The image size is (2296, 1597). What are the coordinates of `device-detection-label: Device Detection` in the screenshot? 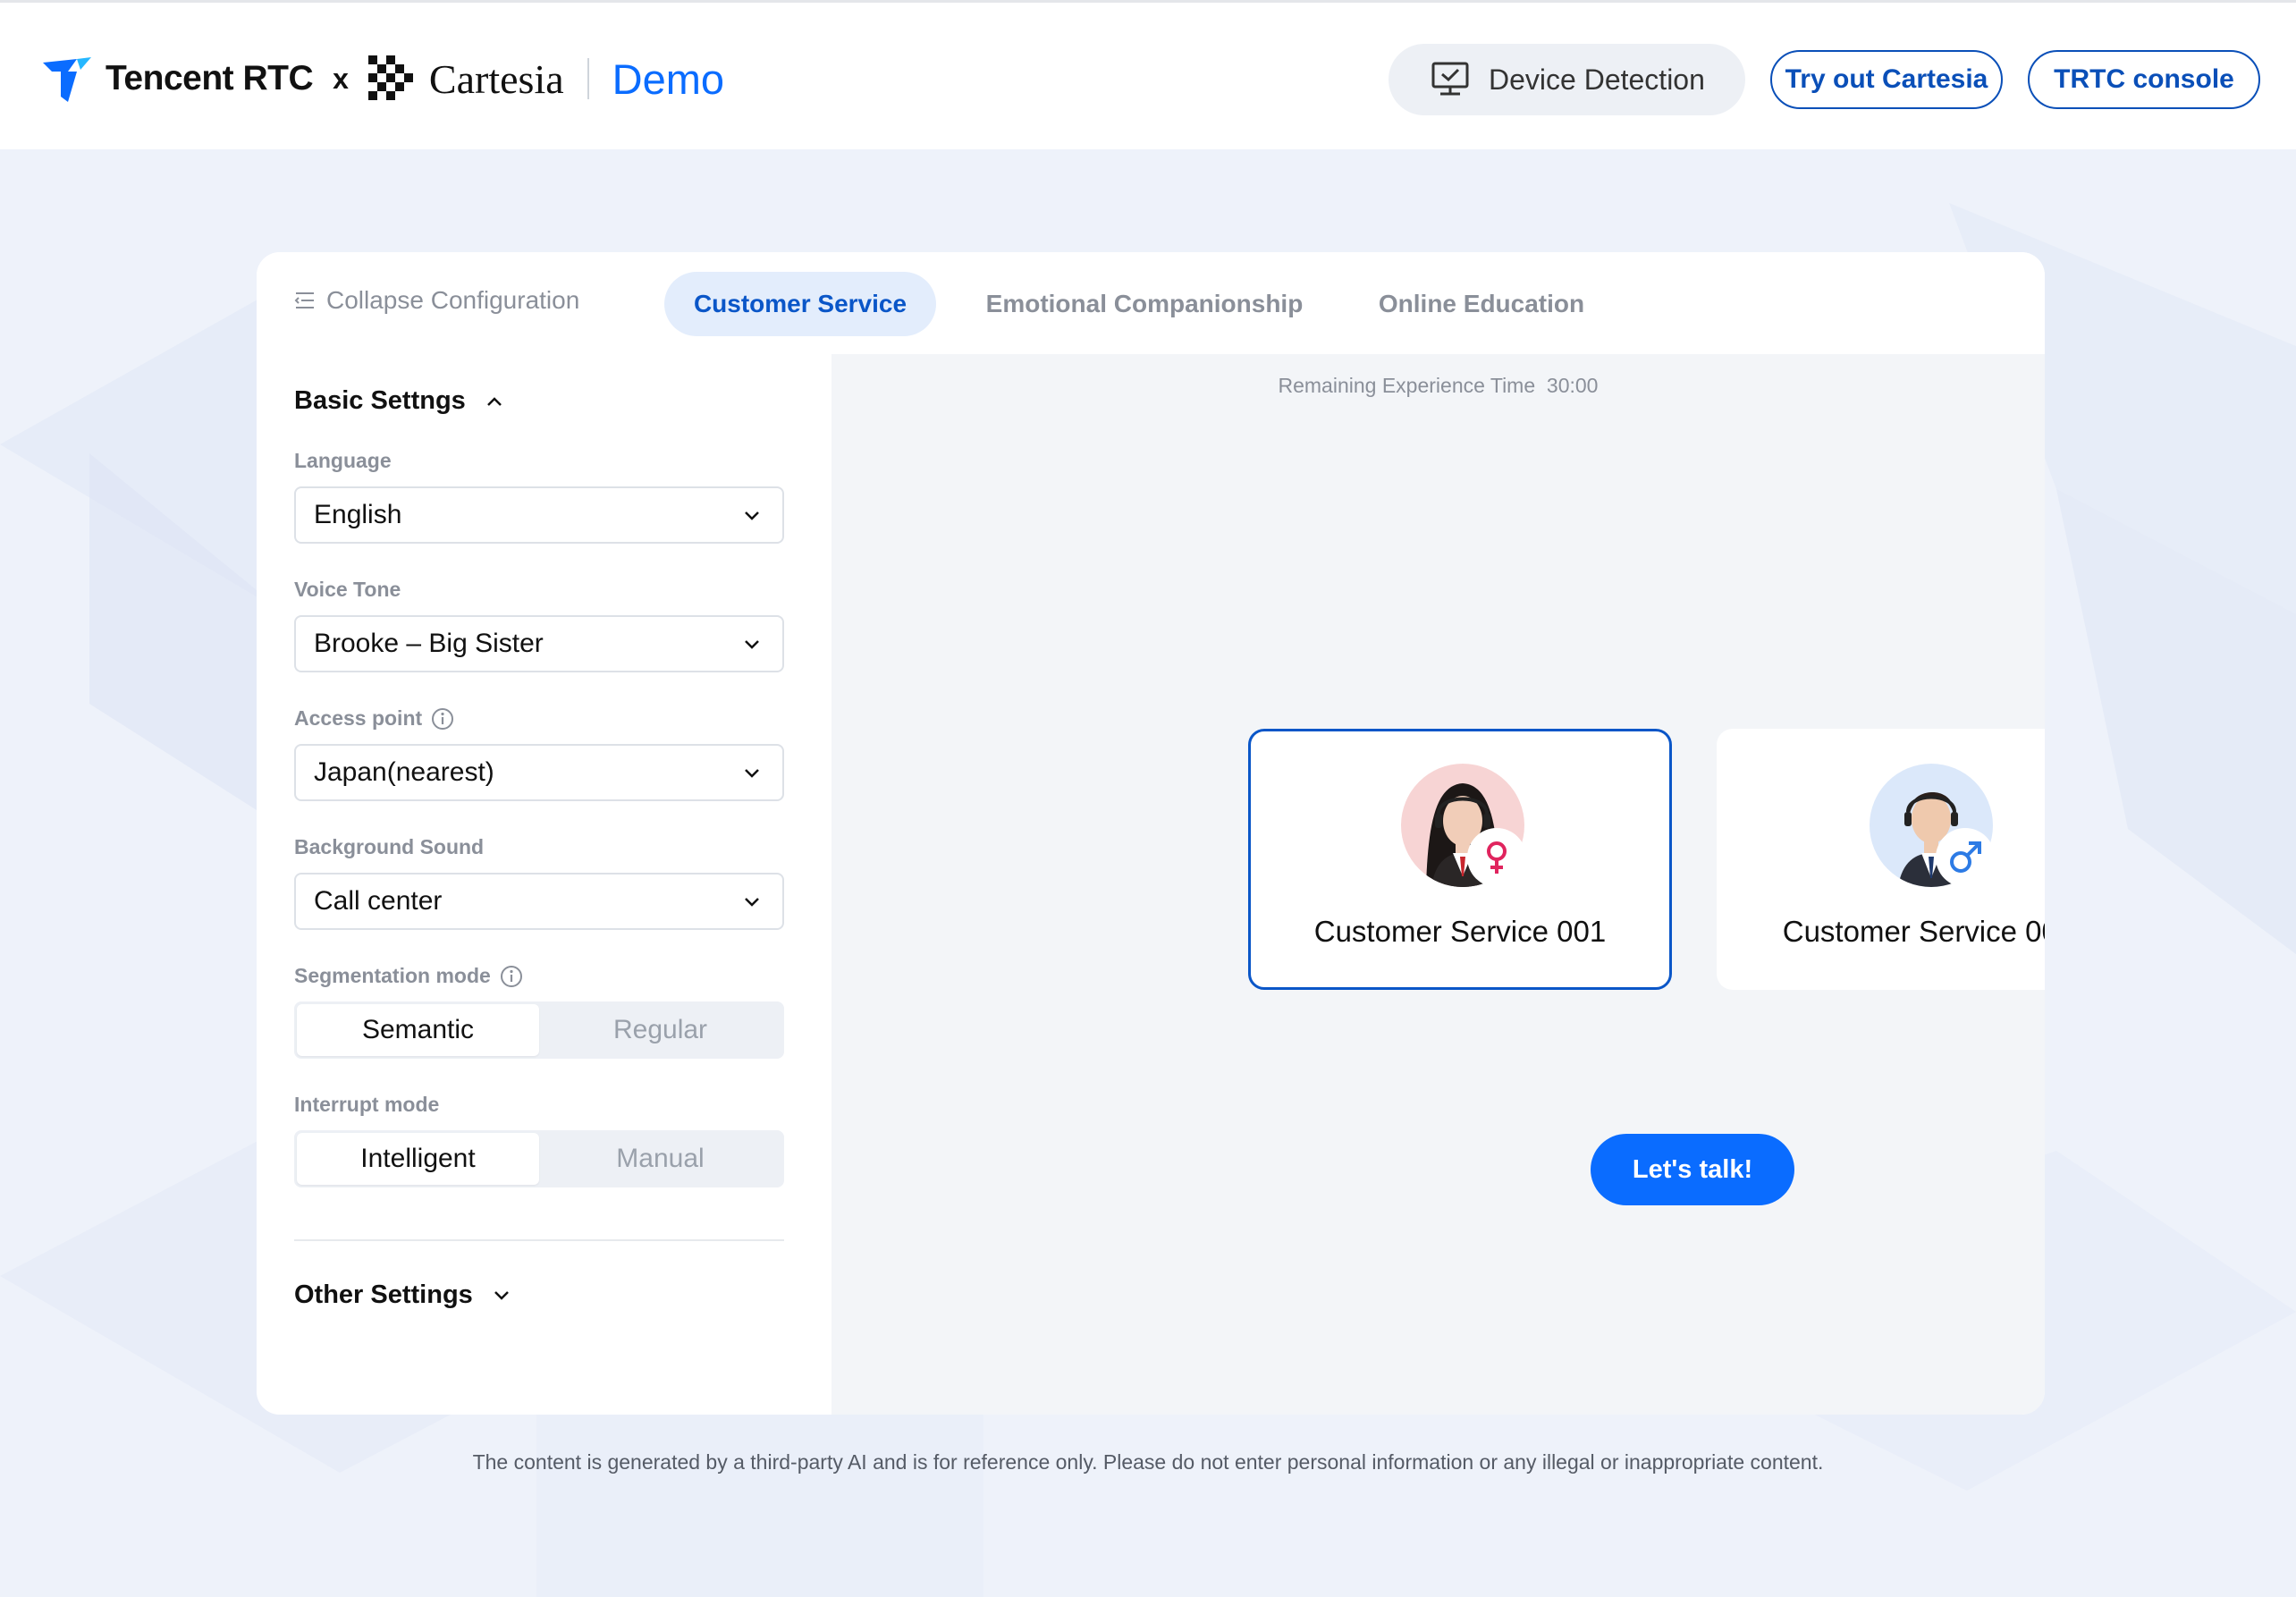 It's located at (1597, 79).